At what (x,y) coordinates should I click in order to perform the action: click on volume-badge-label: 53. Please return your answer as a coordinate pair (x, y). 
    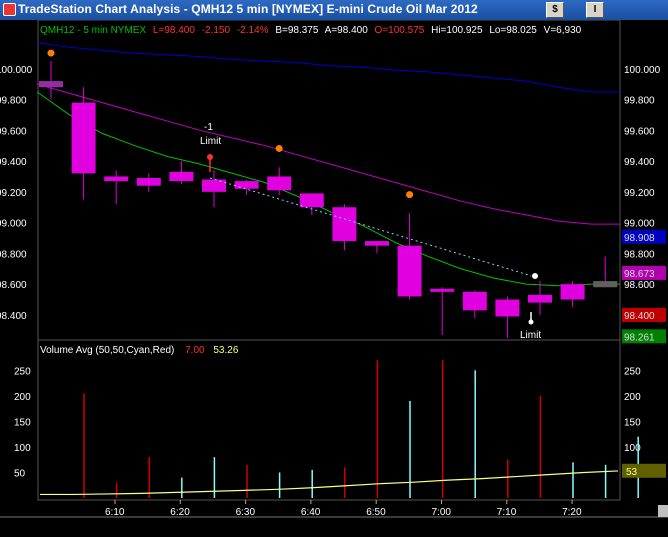
    Looking at the image, I should click on (632, 472).